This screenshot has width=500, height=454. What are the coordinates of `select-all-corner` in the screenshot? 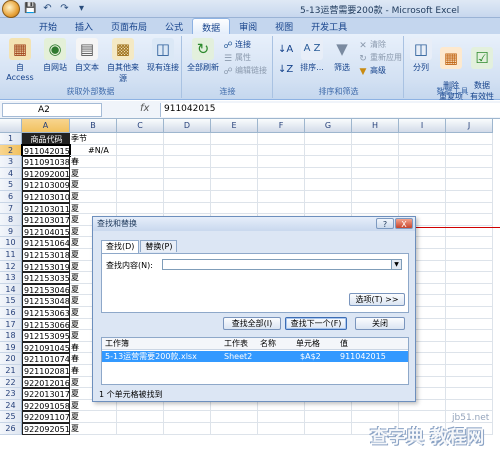 It's located at (11, 126).